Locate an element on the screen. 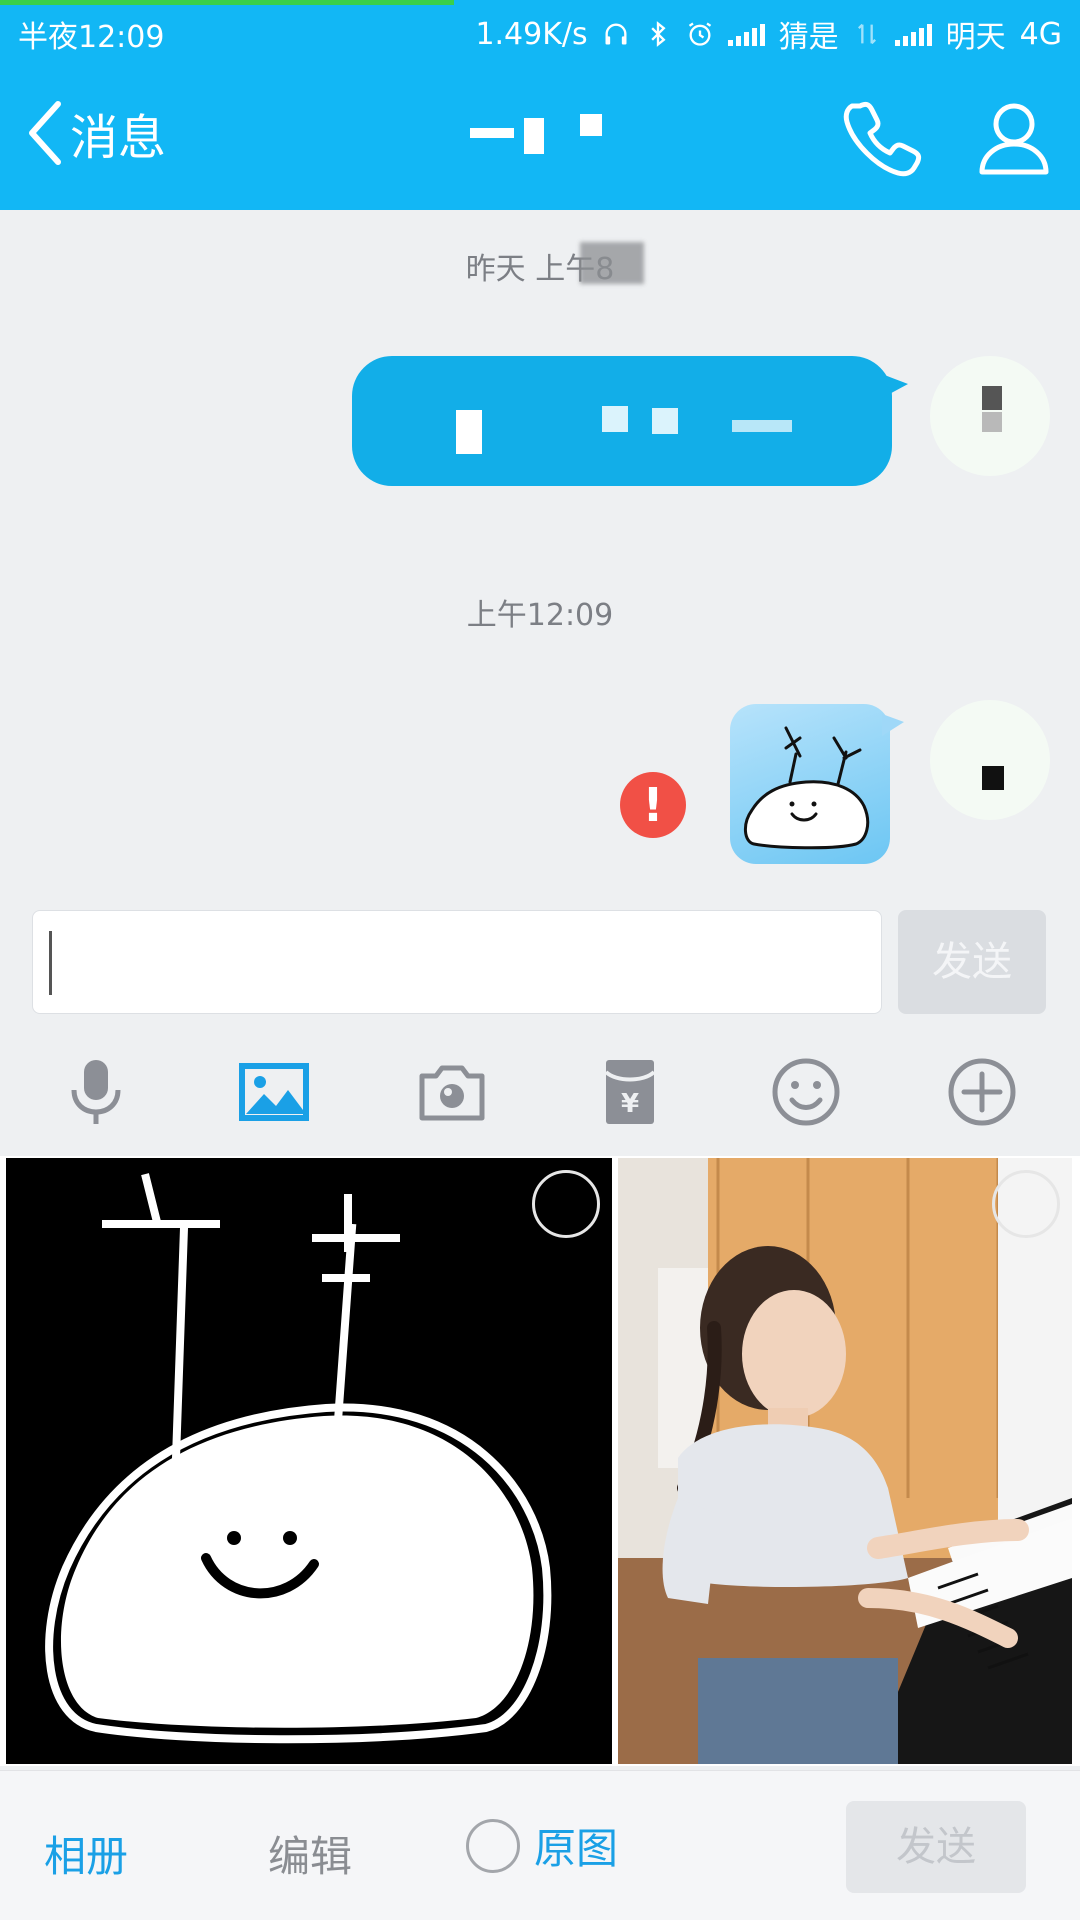 The image size is (1080, 1920). original-radio-icon is located at coordinates (493, 1845).